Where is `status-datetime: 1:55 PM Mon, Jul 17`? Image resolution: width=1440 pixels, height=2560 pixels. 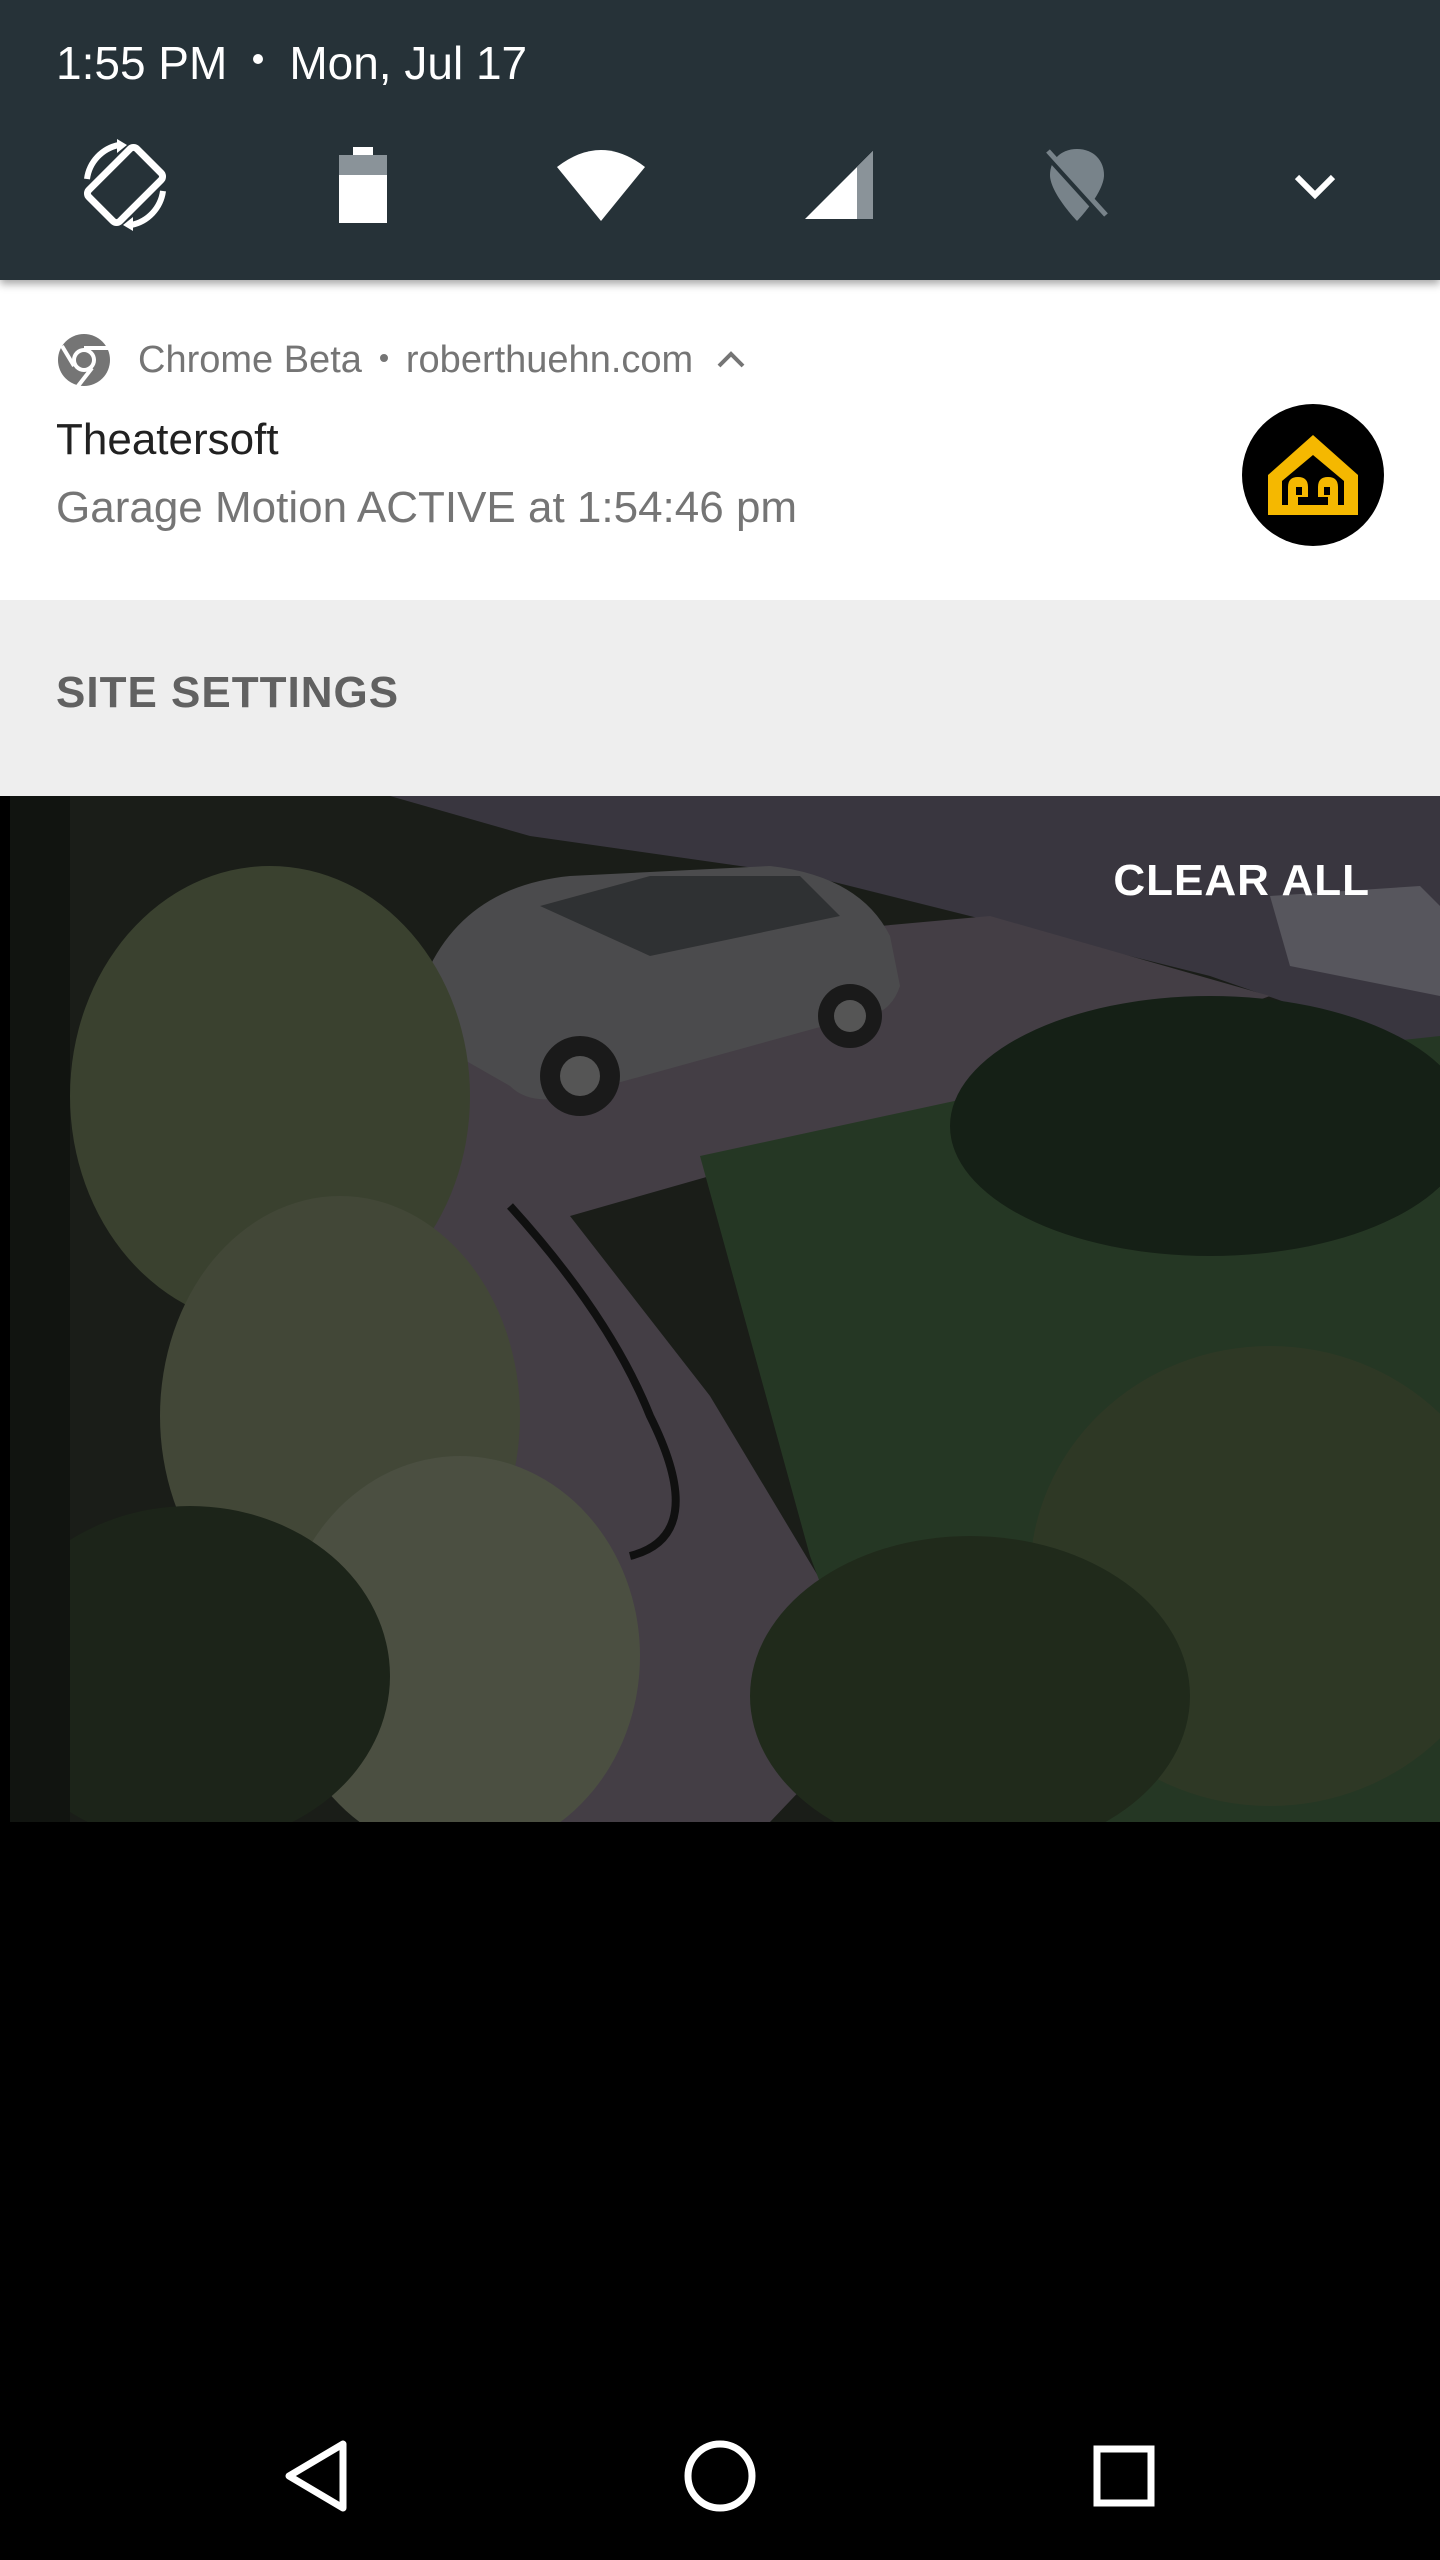 status-datetime: 1:55 PM Mon, Jul 17 is located at coordinates (291, 63).